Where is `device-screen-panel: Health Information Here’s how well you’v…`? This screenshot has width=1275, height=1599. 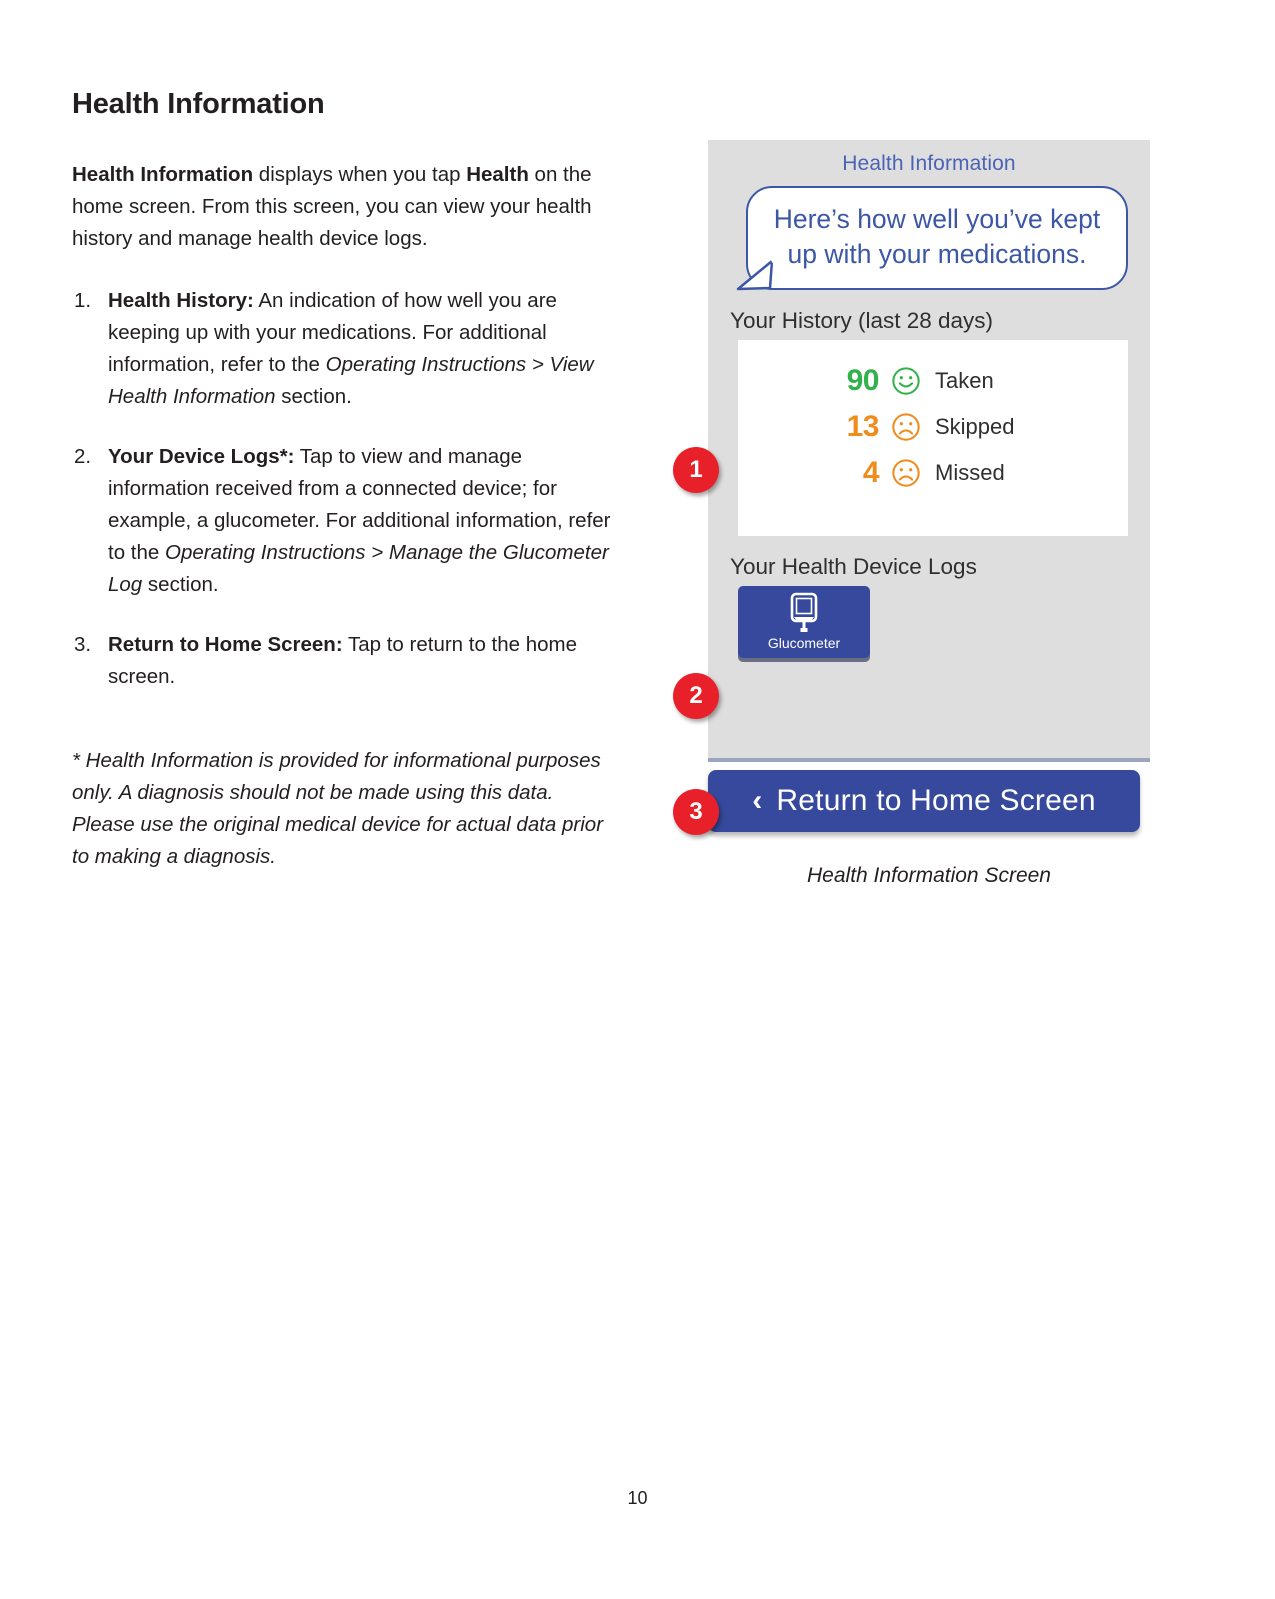 device-screen-panel: Health Information Here’s how well you’v… is located at coordinates (929, 451).